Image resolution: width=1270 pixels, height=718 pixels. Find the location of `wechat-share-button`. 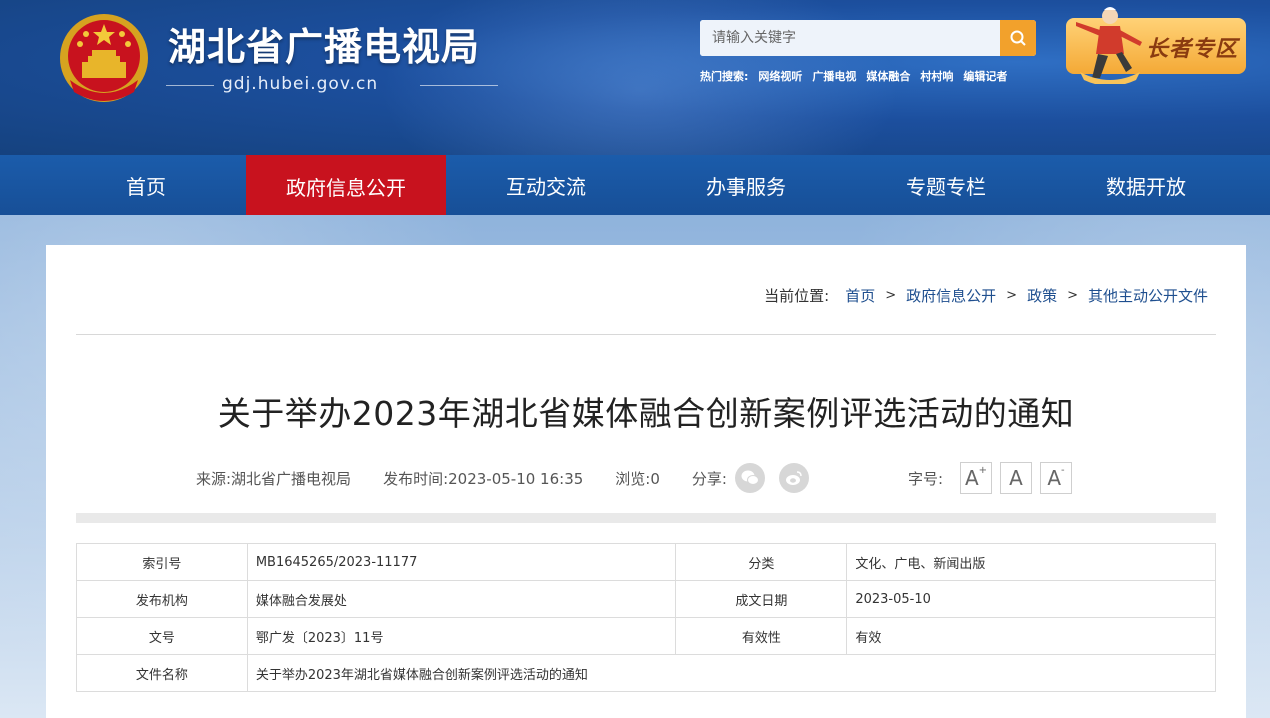

wechat-share-button is located at coordinates (749, 478).